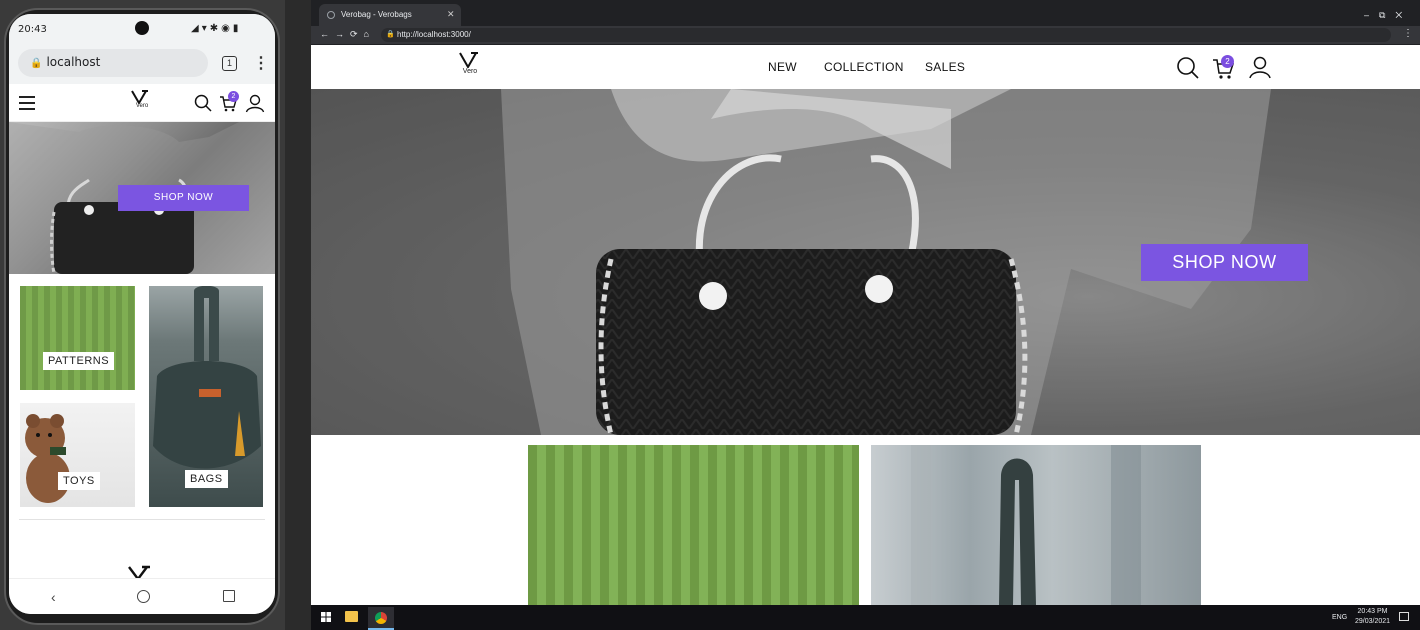  What do you see at coordinates (139, 572) in the screenshot?
I see `footer-logo-icon` at bounding box center [139, 572].